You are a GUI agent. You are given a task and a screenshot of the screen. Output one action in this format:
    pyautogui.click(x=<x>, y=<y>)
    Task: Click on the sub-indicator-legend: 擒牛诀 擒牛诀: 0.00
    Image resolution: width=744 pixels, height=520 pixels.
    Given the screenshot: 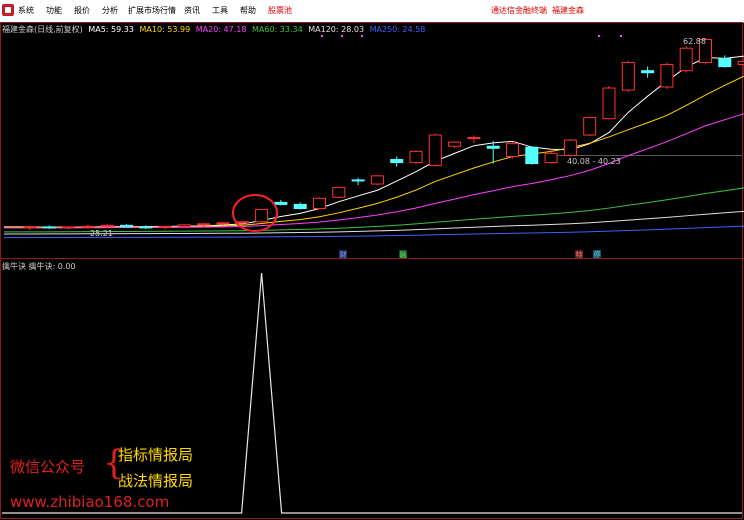 What is the action you would take?
    pyautogui.click(x=39, y=266)
    